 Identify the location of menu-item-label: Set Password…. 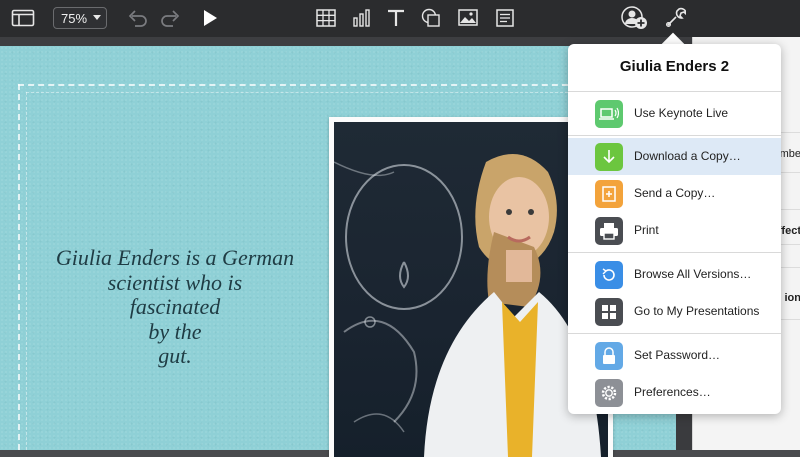
(677, 355).